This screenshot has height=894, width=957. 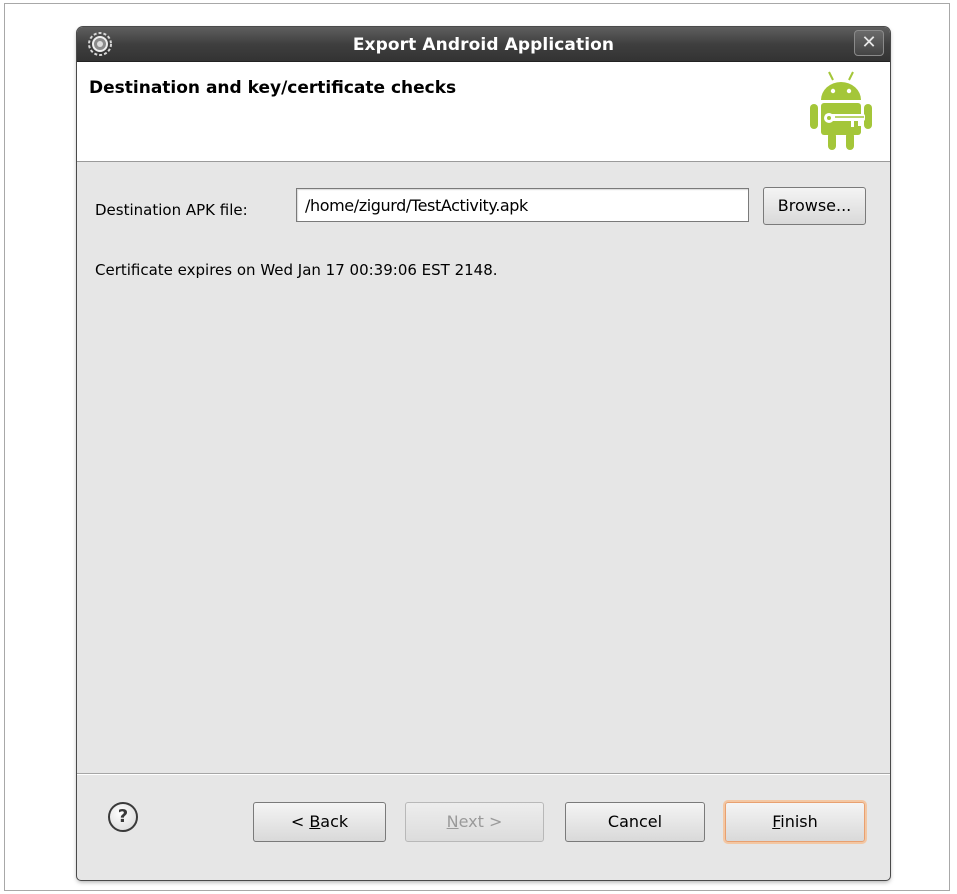 I want to click on window-title: Export Android Application, so click(x=483, y=45).